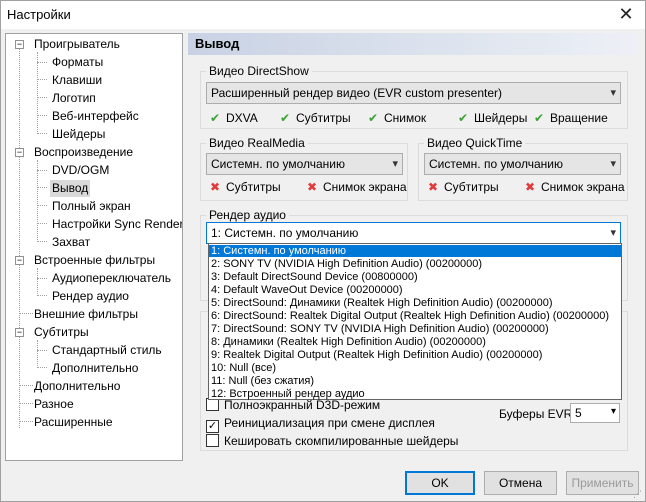  I want to click on tree-item-keys: Клавиши, so click(77, 80).